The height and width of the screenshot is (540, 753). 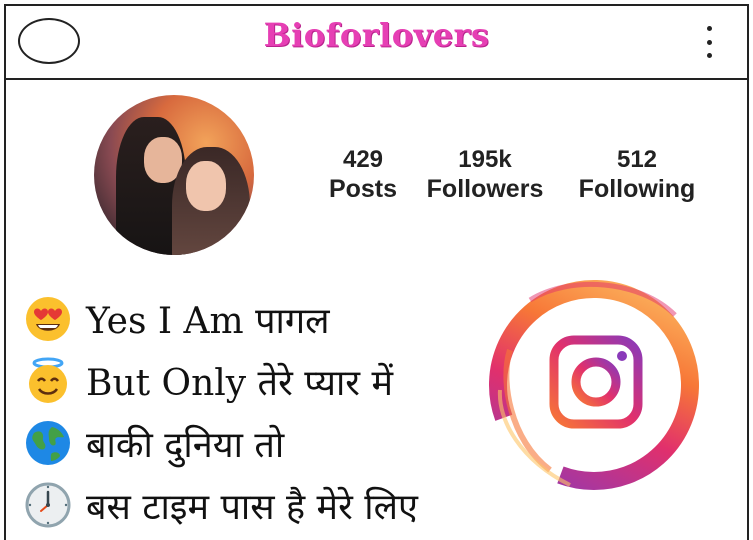 I want to click on top-bar: Bioforlovers, so click(x=376, y=42).